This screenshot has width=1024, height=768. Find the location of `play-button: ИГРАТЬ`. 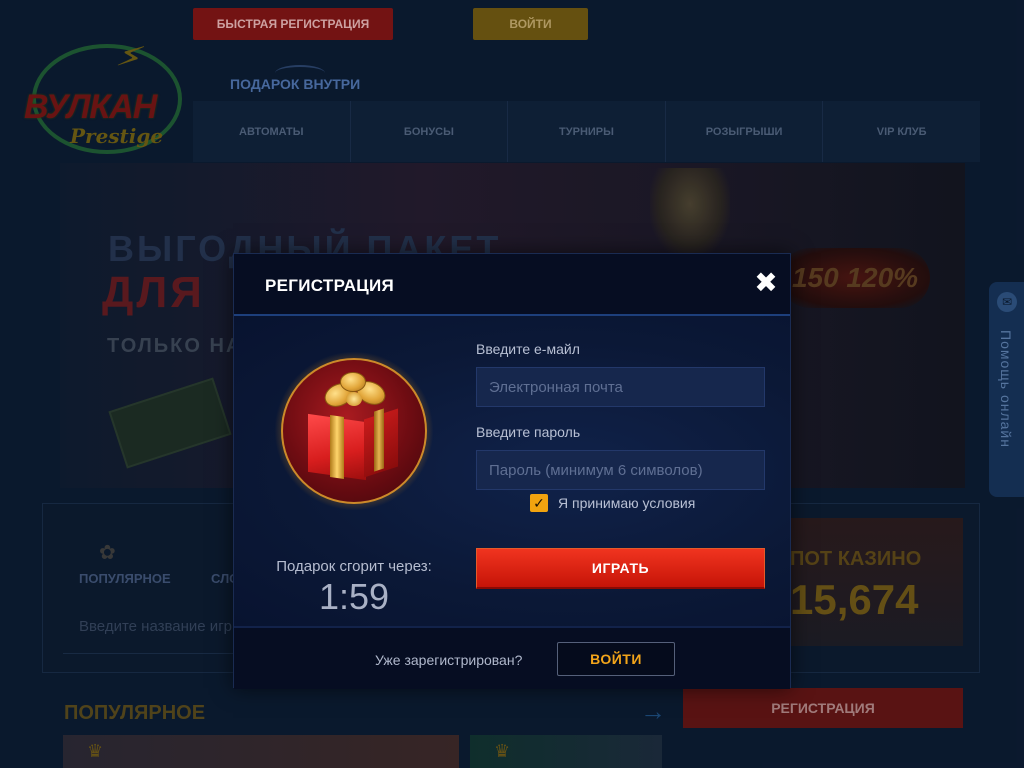

play-button: ИГРАТЬ is located at coordinates (620, 568).